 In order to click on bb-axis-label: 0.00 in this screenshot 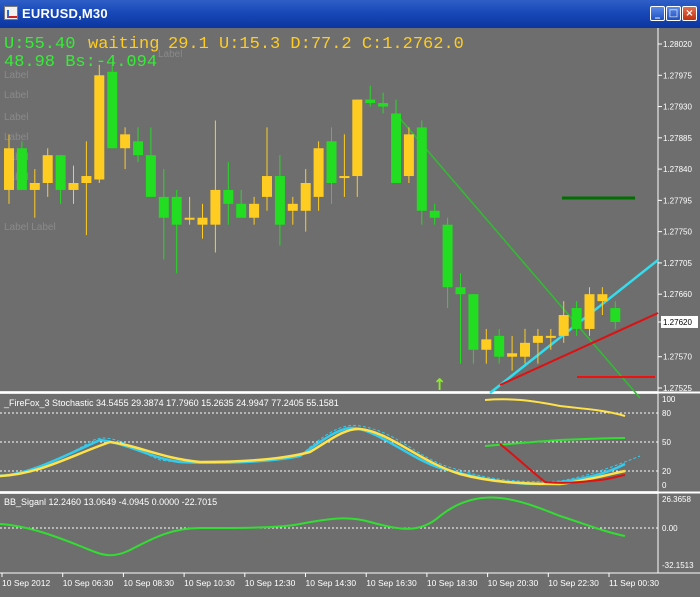, I will do `click(670, 528)`.